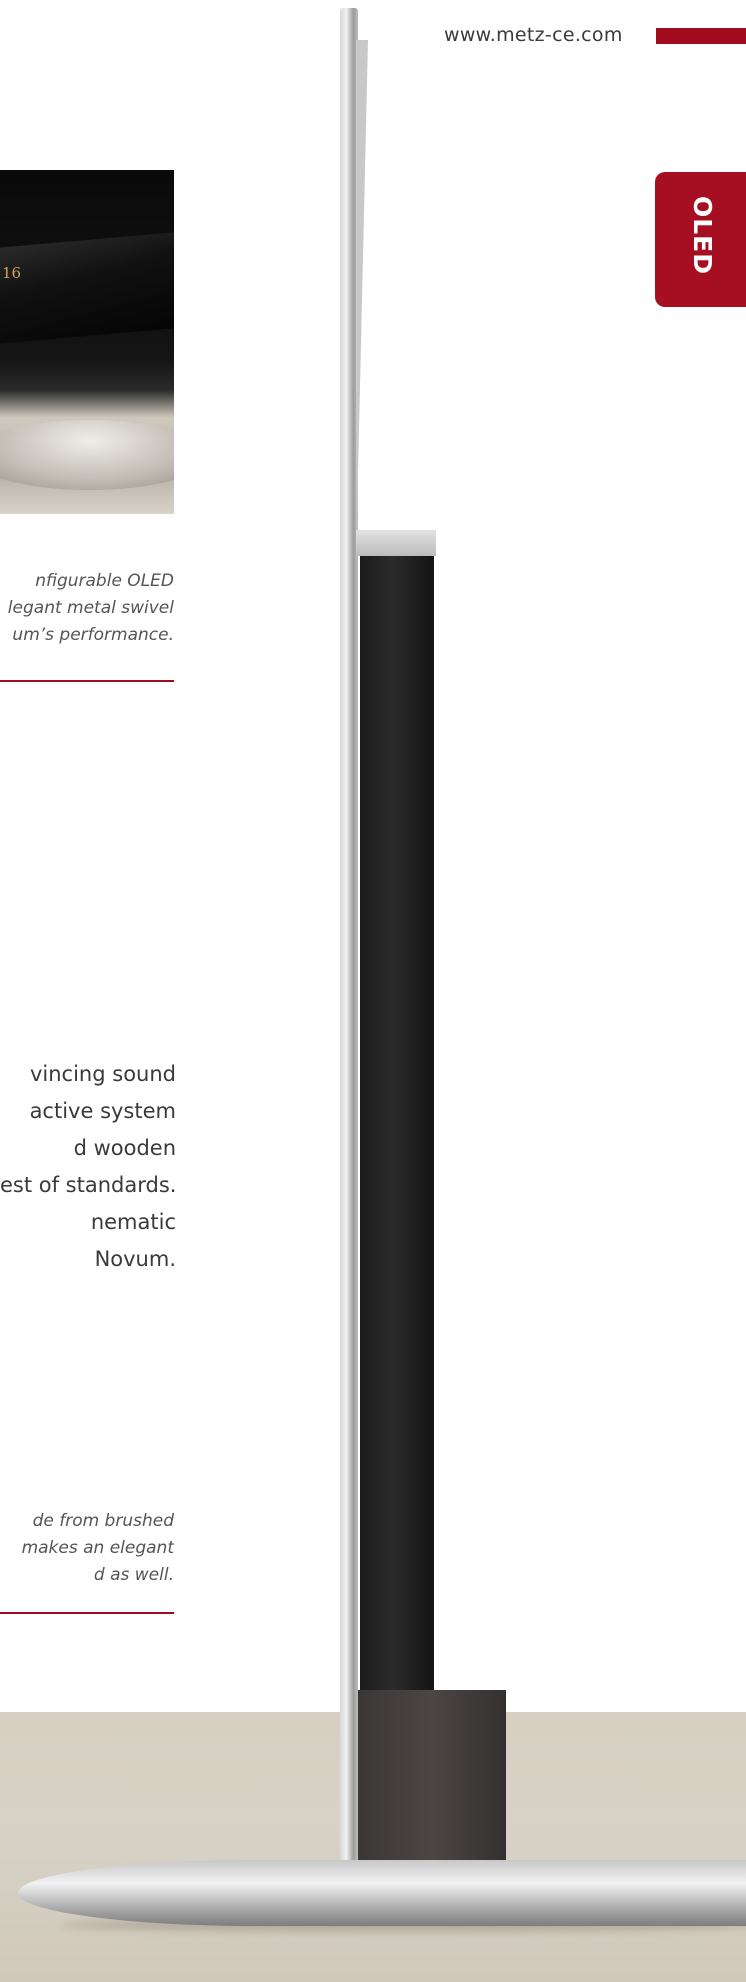 This screenshot has width=746, height=1982. Describe the element at coordinates (87, 288) in the screenshot. I see `photo-tv-screen` at that location.